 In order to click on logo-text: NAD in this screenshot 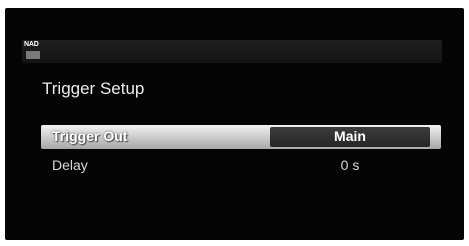, I will do `click(31, 44)`.